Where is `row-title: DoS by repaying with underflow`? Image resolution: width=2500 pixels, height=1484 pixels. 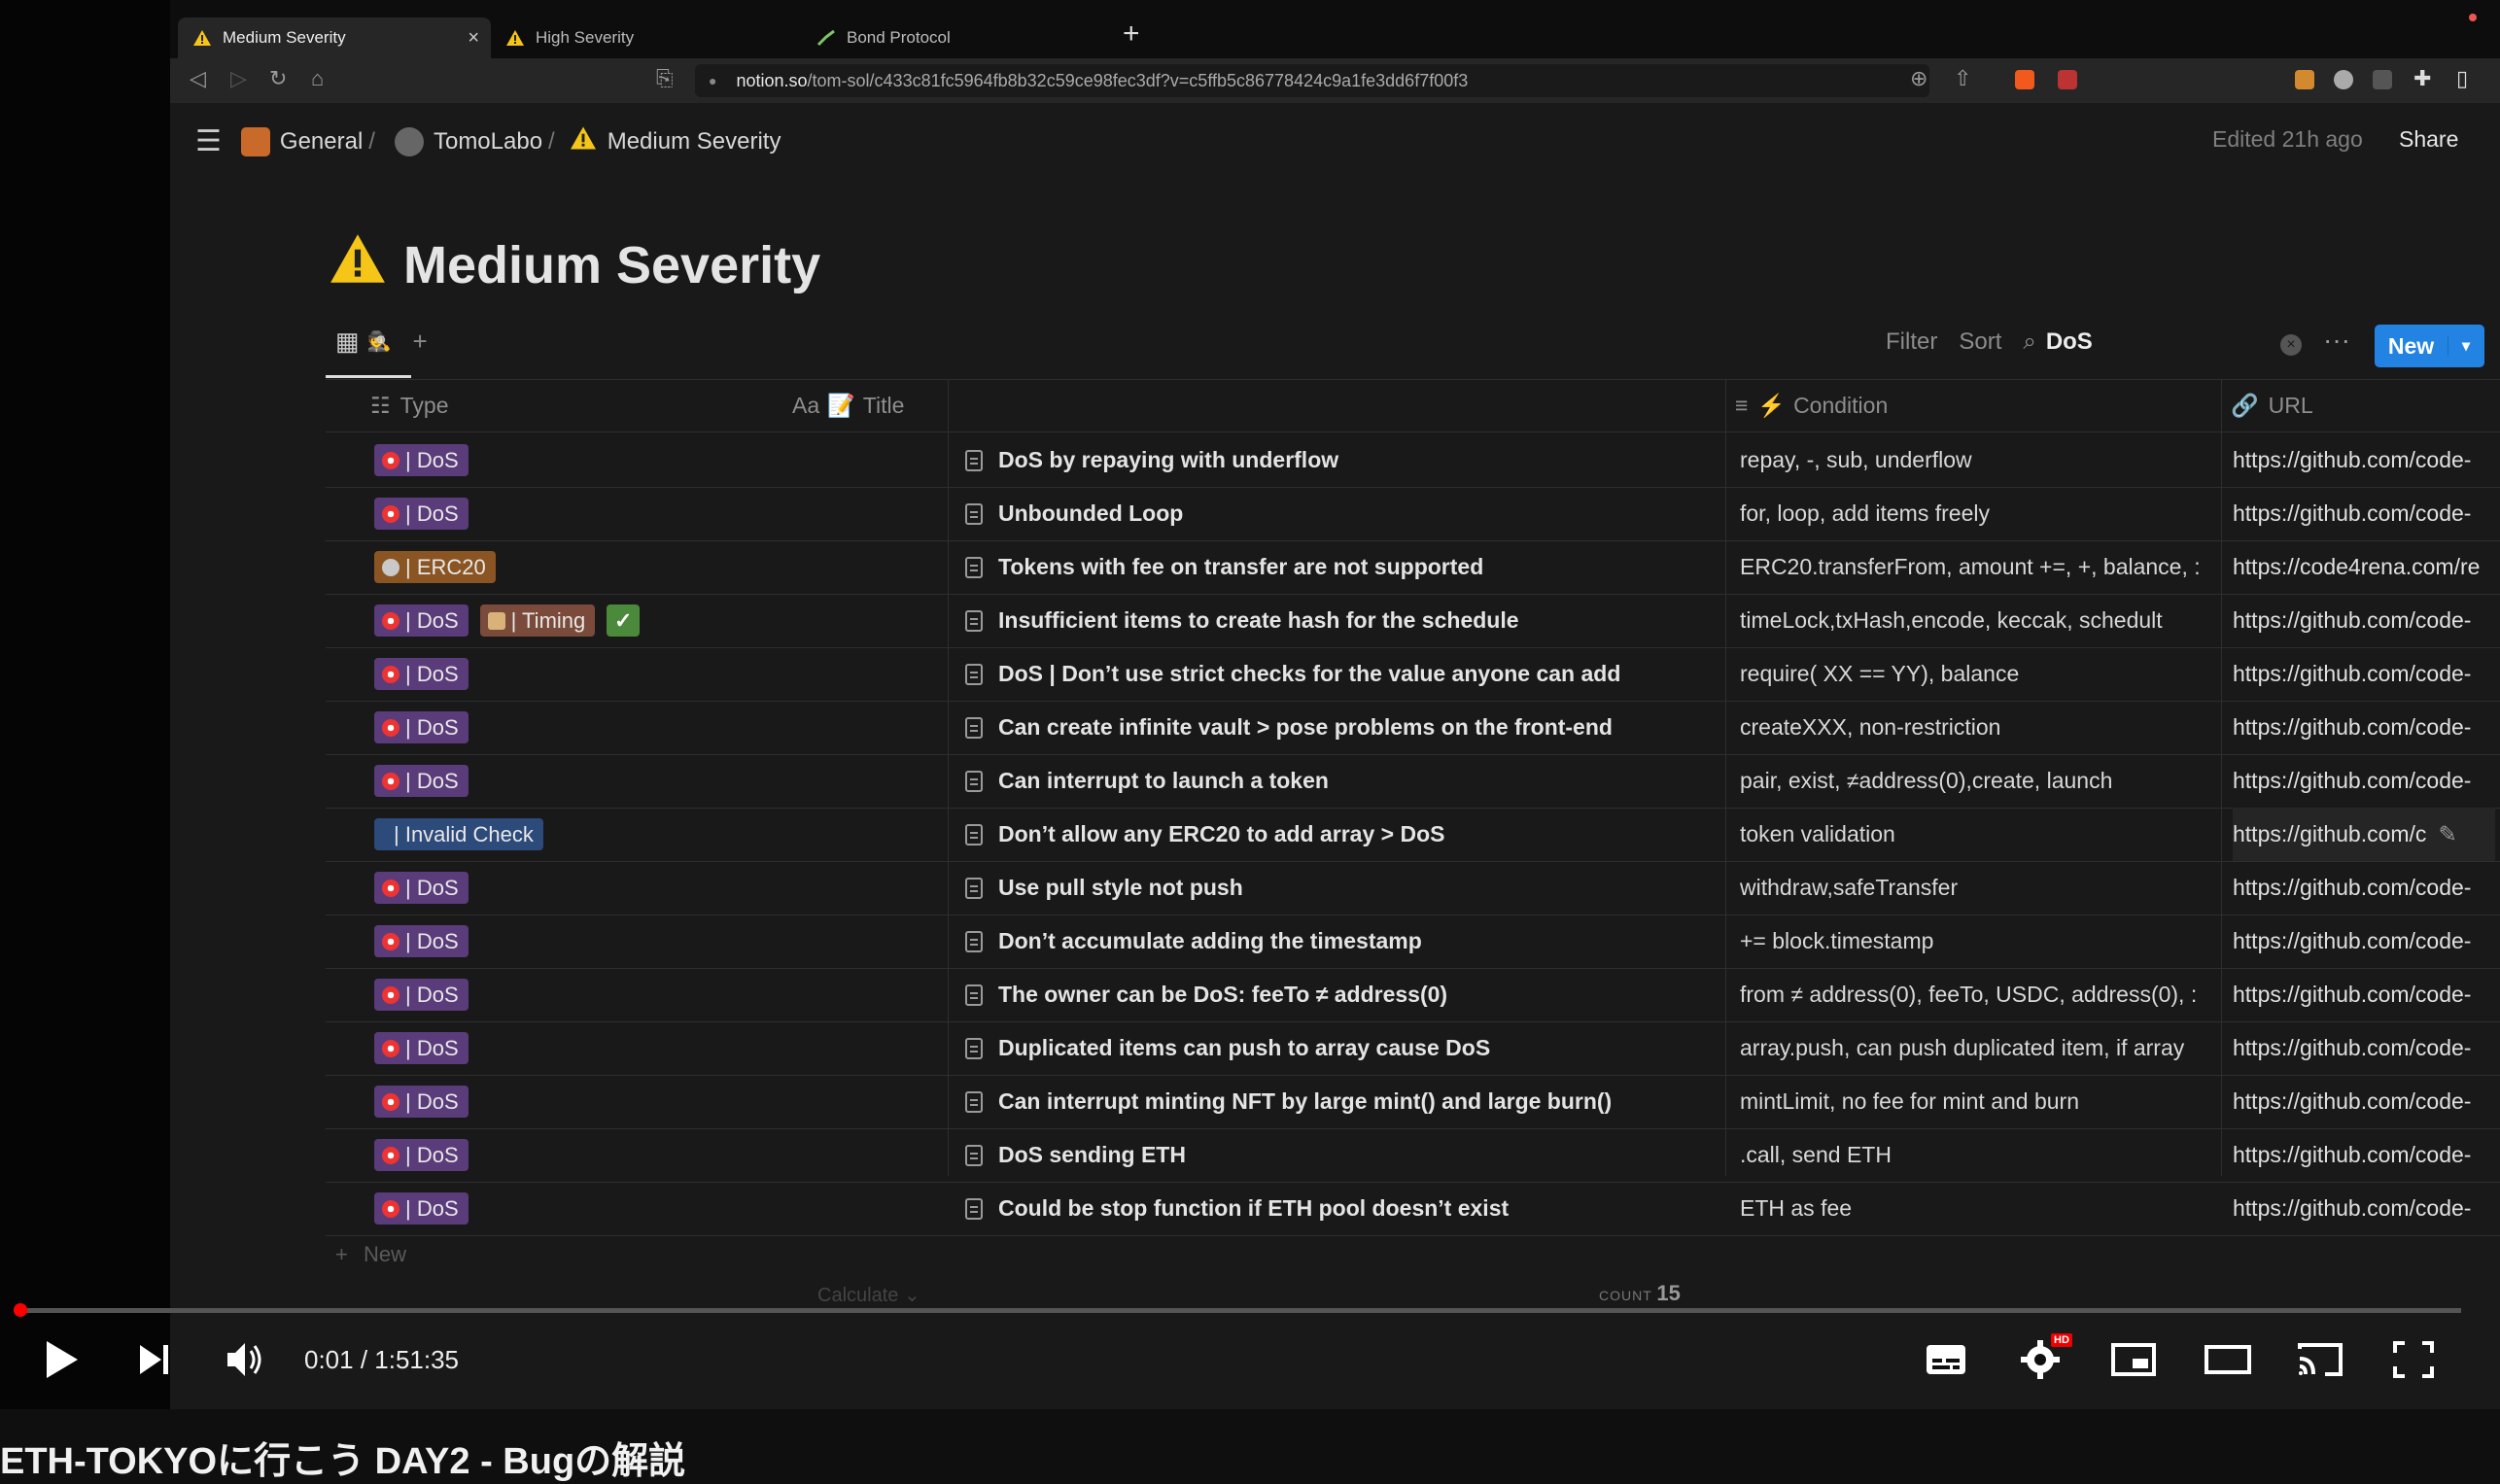 row-title: DoS by repaying with underflow is located at coordinates (1168, 460).